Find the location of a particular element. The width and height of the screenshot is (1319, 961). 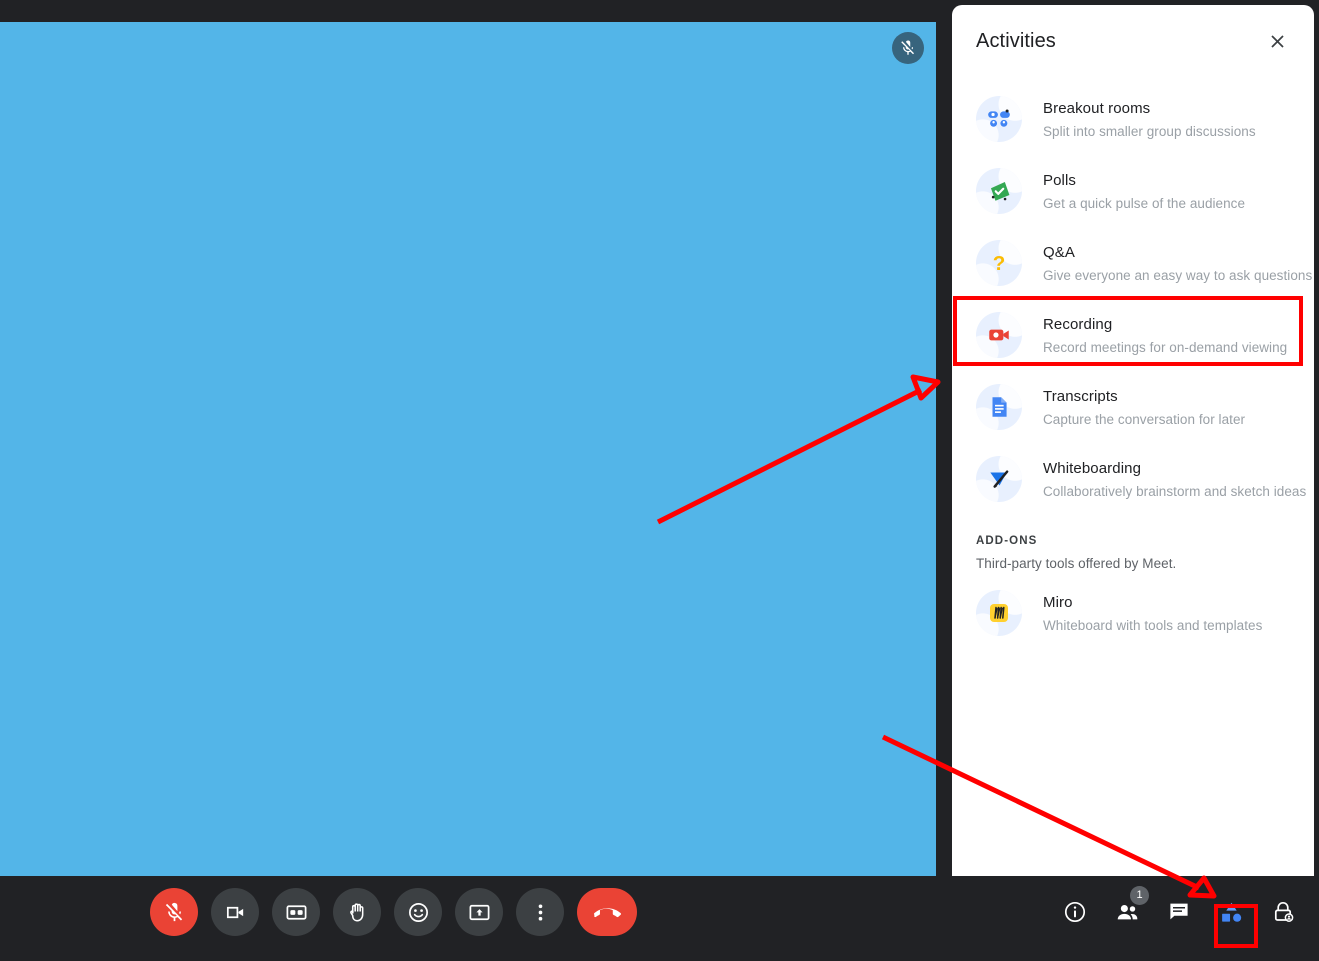

activities-shapes-icon is located at coordinates (1231, 912).